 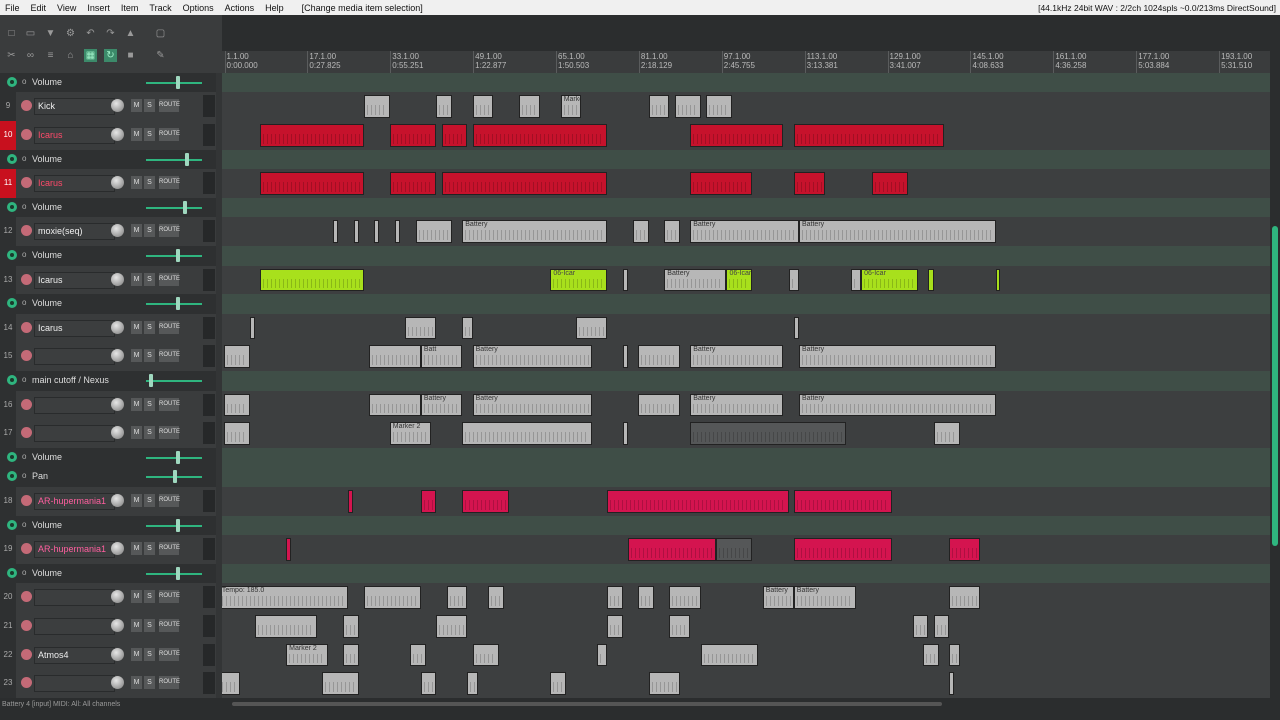 I want to click on menu-file: File, so click(x=13, y=8).